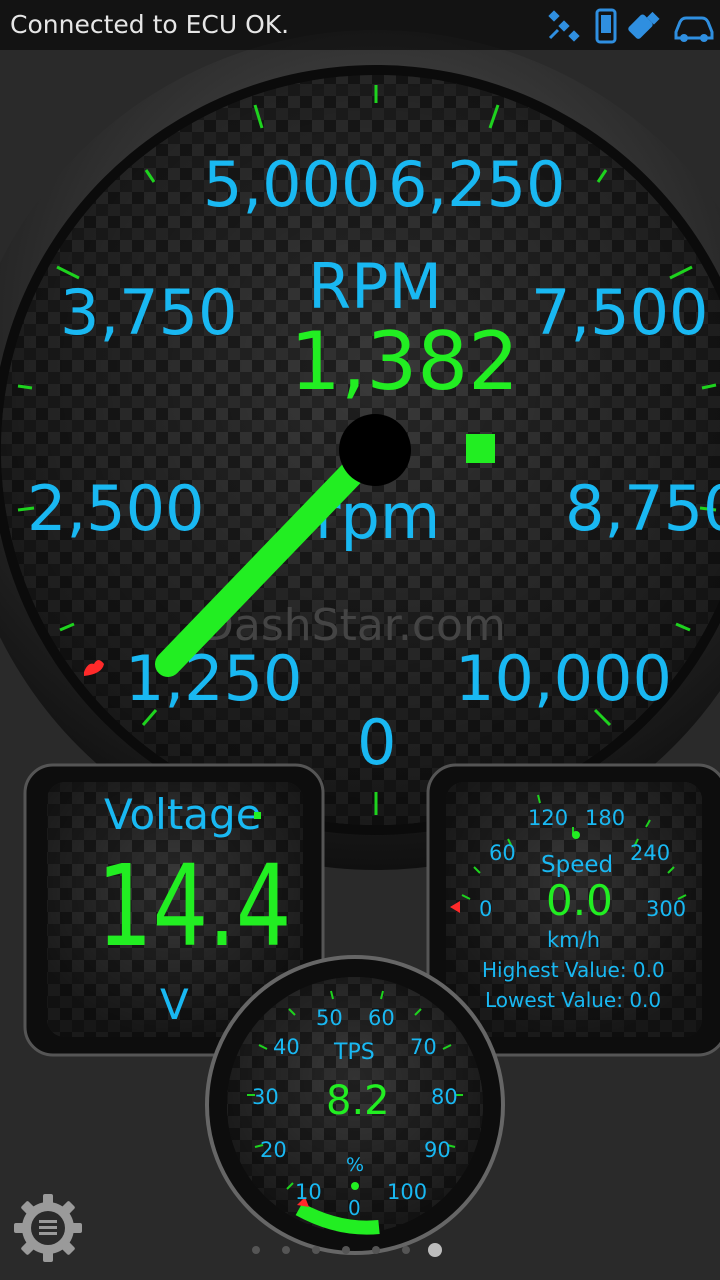 Image resolution: width=720 pixels, height=1280 pixels. What do you see at coordinates (574, 940) in the screenshot?
I see `speed-unit: km/h` at bounding box center [574, 940].